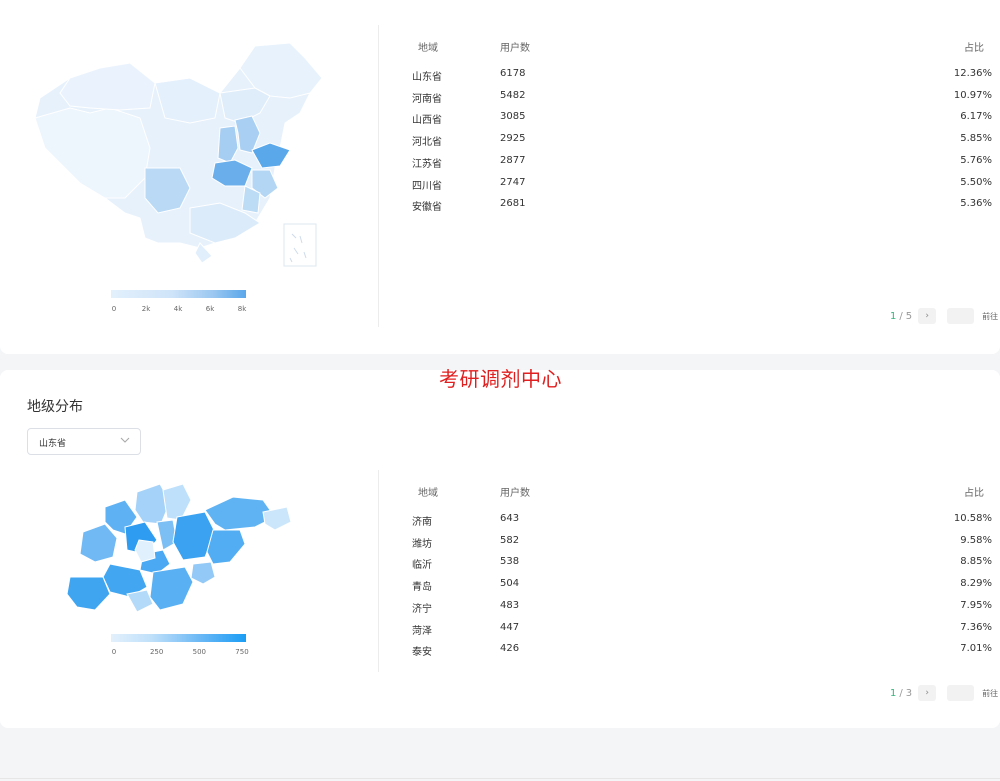  Describe the element at coordinates (976, 605) in the screenshot. I see `row-ratio: 7.95%` at that location.